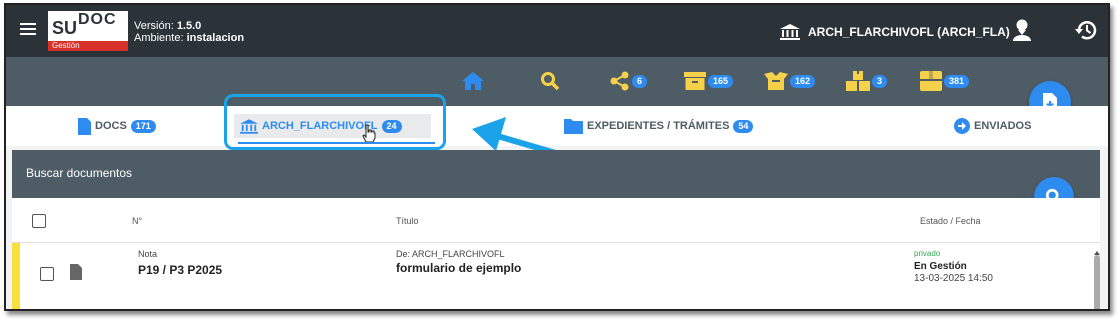 Image resolution: width=1118 pixels, height=321 pixels. I want to click on version-value: 1.5.0, so click(189, 26).